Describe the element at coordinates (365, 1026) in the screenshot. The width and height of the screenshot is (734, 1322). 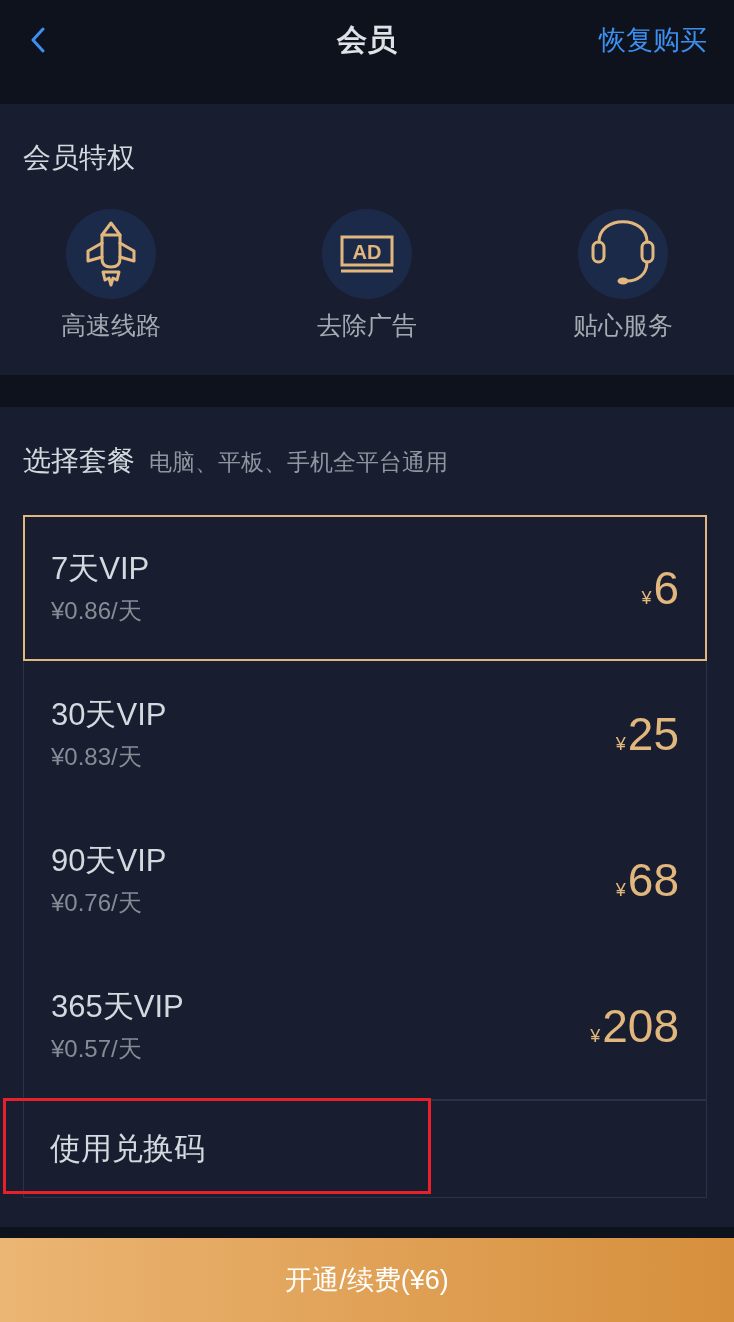
I see `plan-option: 365天VIP ¥0.57/天 ¥208` at that location.